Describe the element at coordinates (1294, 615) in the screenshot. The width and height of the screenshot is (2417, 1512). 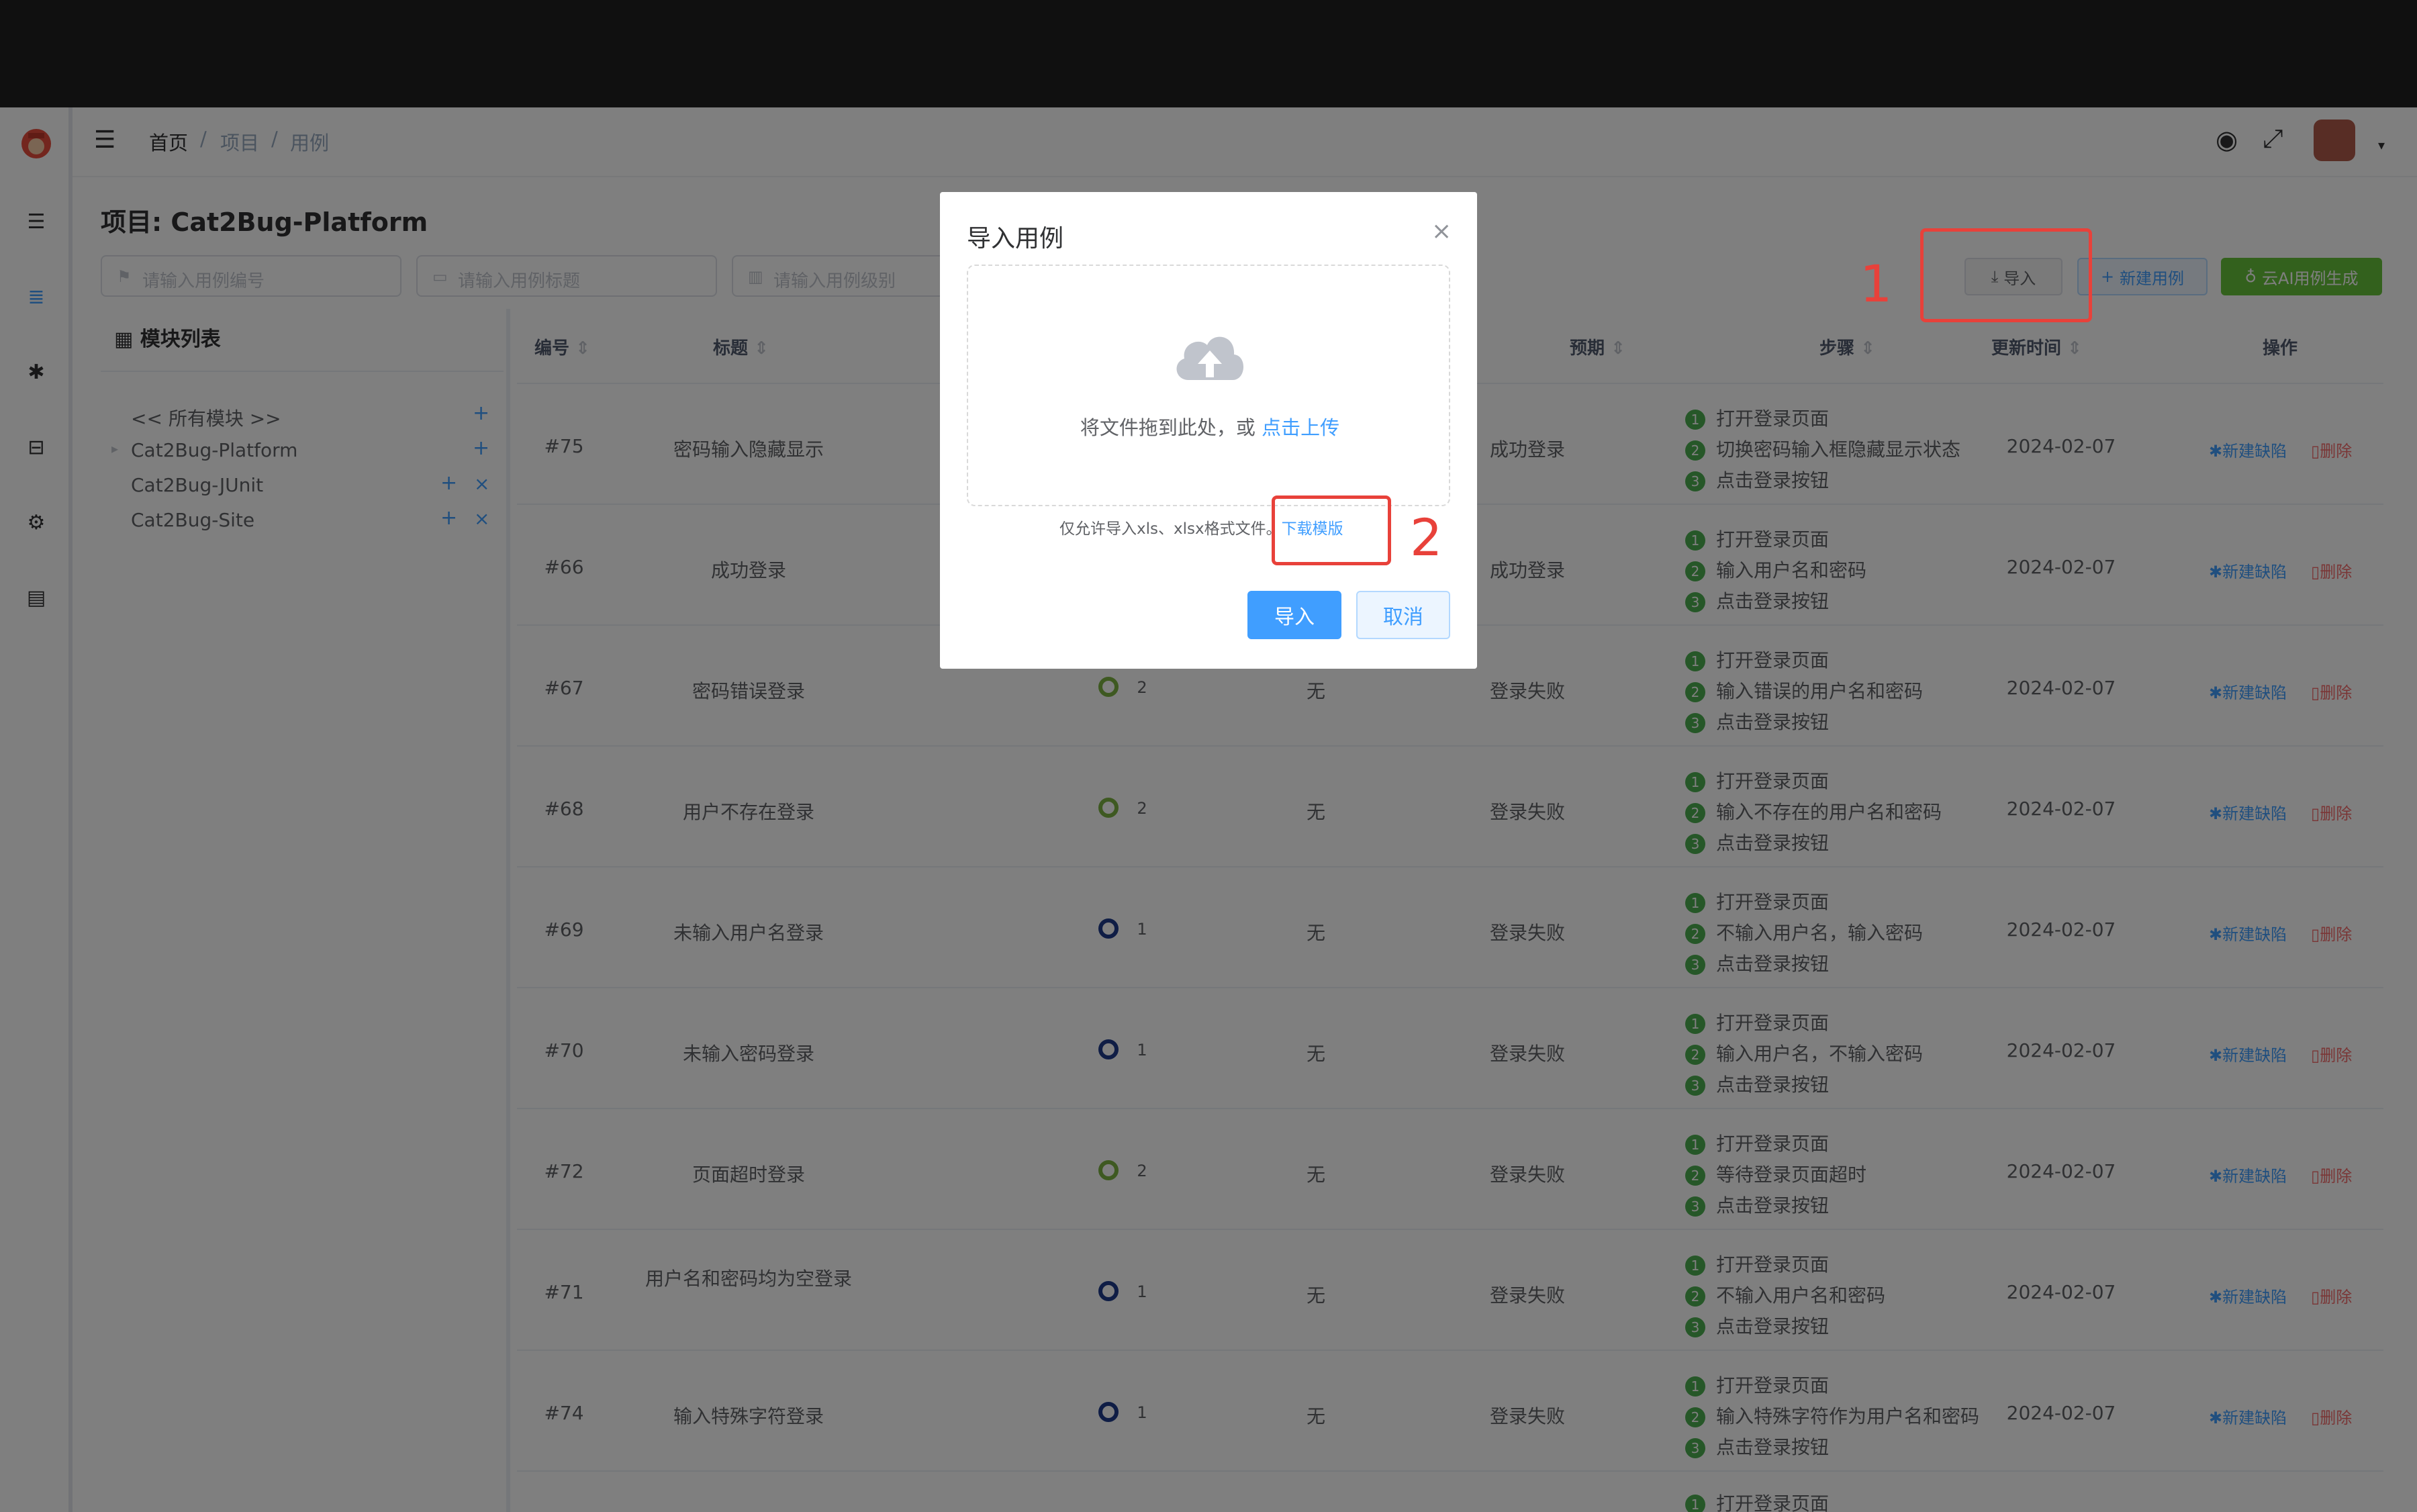
I see `confirm-import-button: 导入` at that location.